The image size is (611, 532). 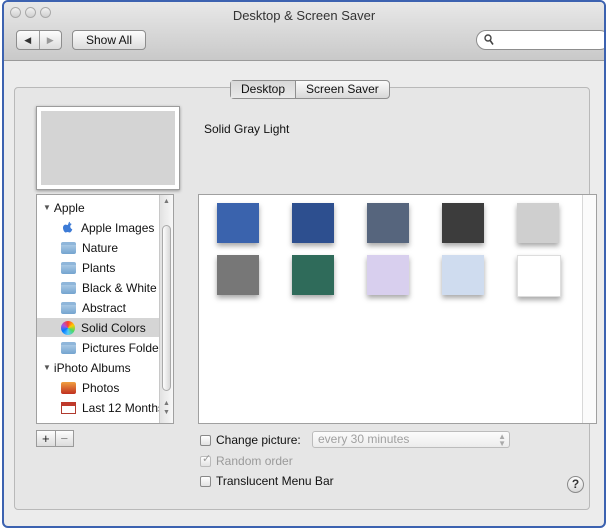 I want to click on source-list-item-label: Pictures Folder, so click(x=122, y=347).